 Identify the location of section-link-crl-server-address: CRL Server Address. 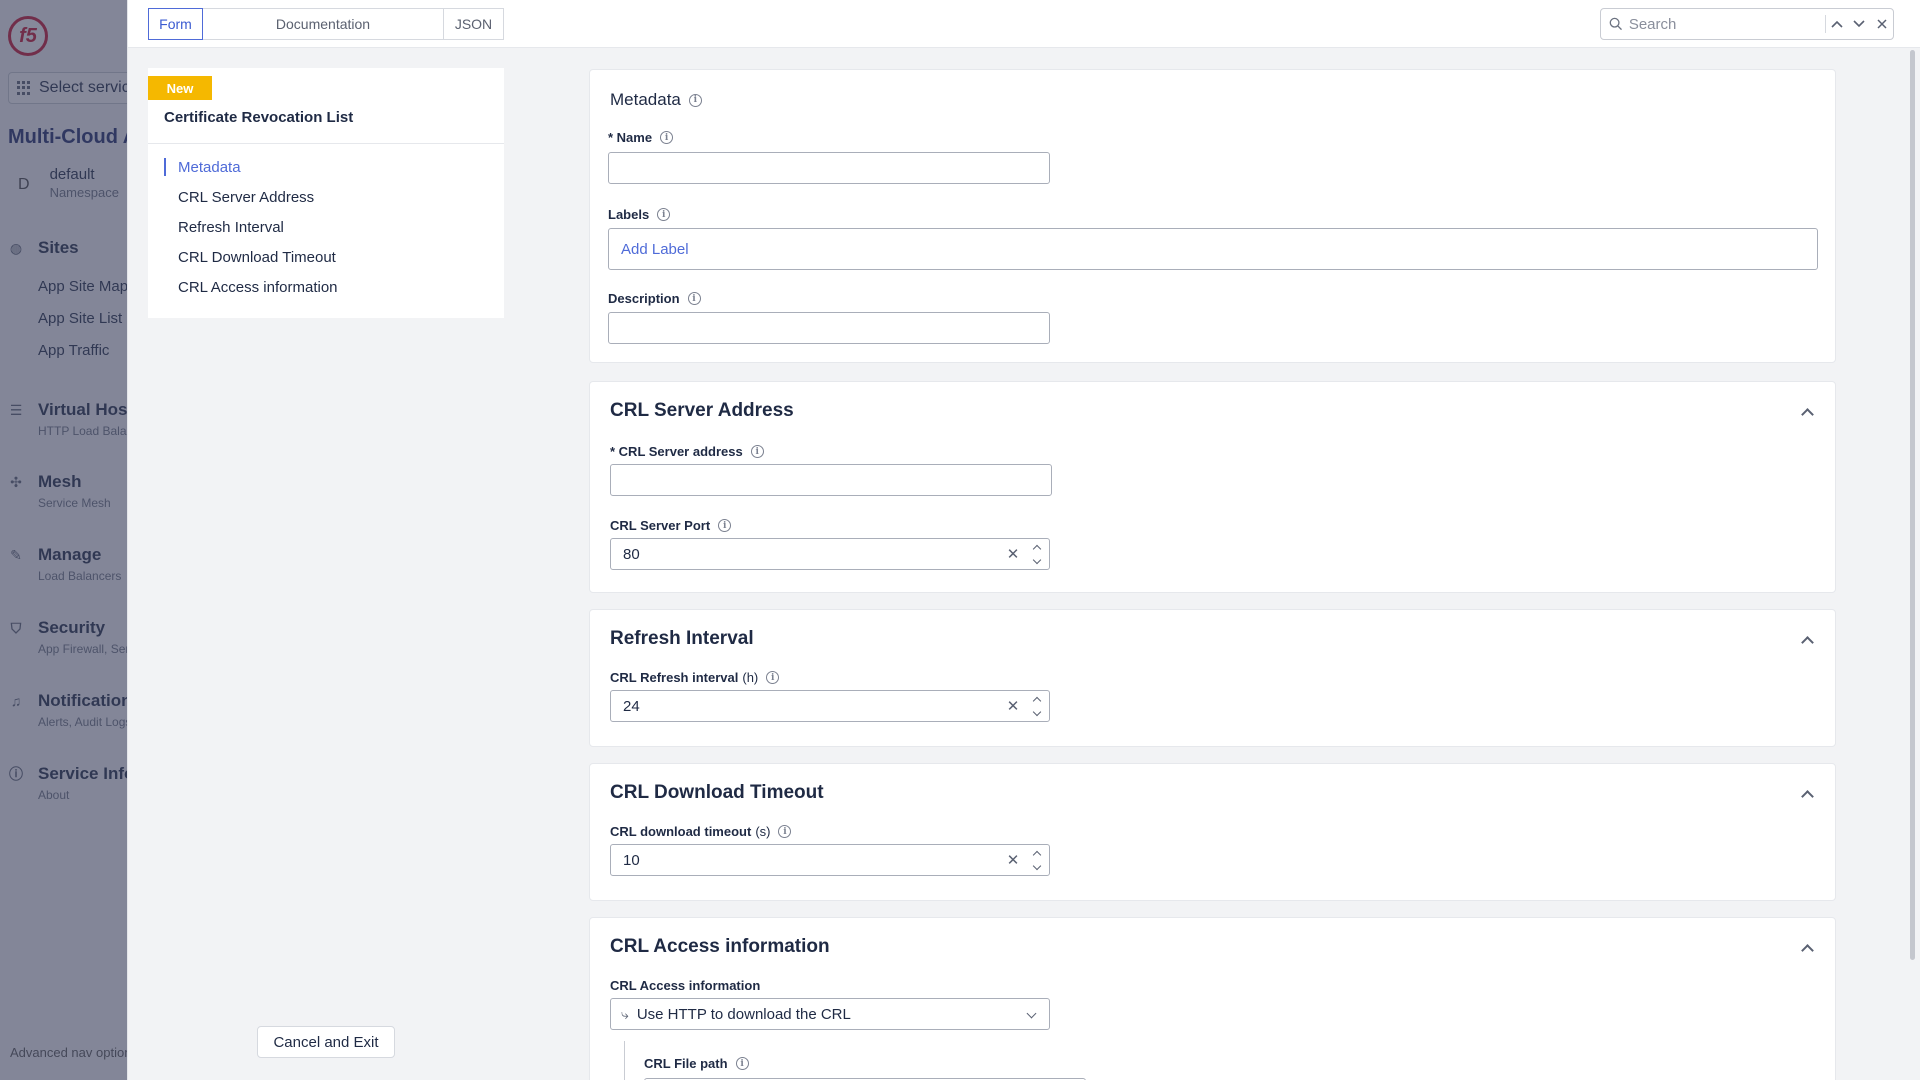
(251, 197).